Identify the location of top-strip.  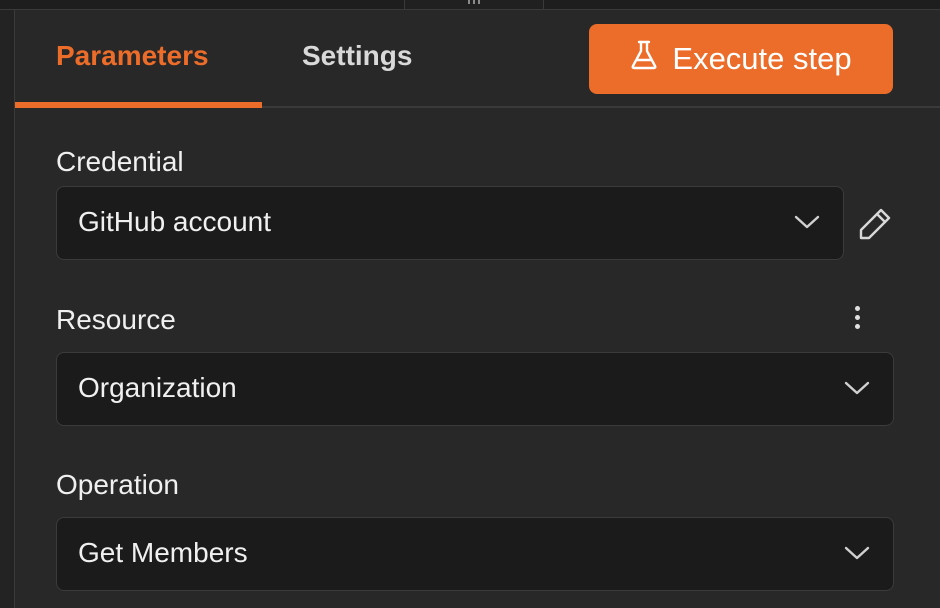
(470, 5).